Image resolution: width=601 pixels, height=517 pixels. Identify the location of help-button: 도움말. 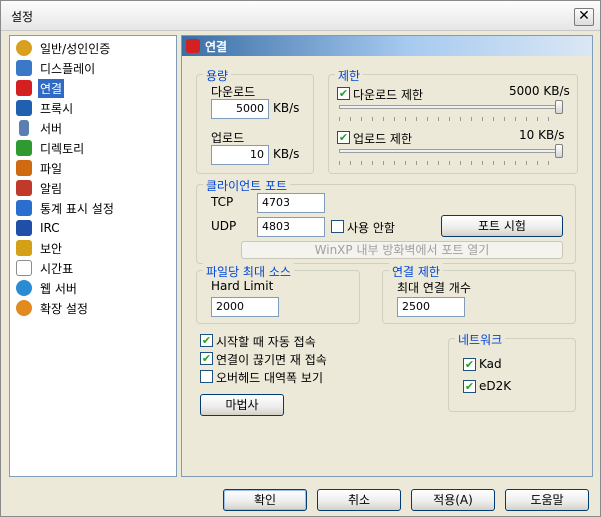
(547, 500).